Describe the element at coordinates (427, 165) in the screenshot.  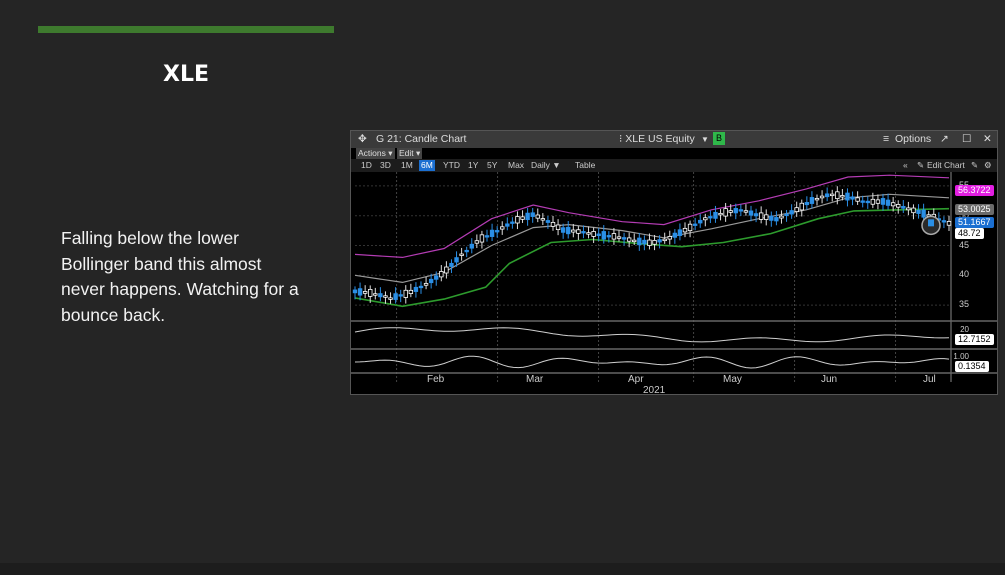
I see `timeframe-6m: 6M` at that location.